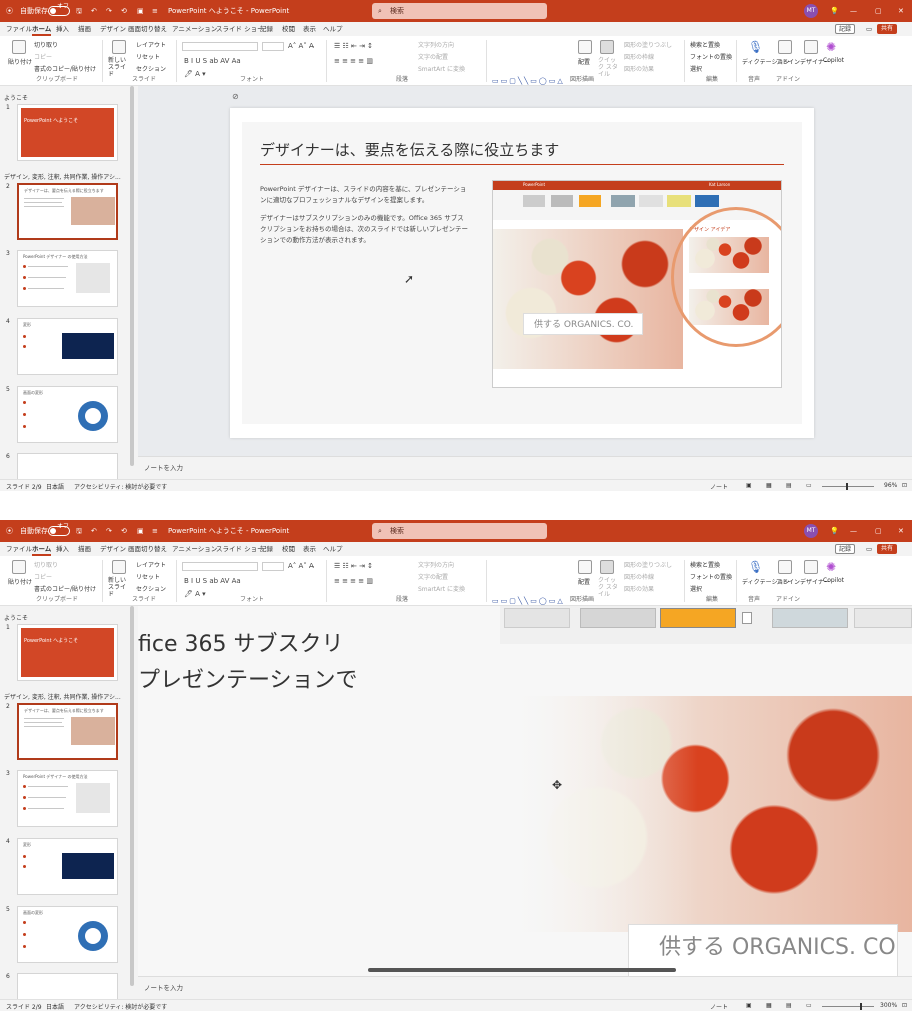  Describe the element at coordinates (809, 1005) in the screenshot. I see `slideshow-view-icon: ▭` at that location.